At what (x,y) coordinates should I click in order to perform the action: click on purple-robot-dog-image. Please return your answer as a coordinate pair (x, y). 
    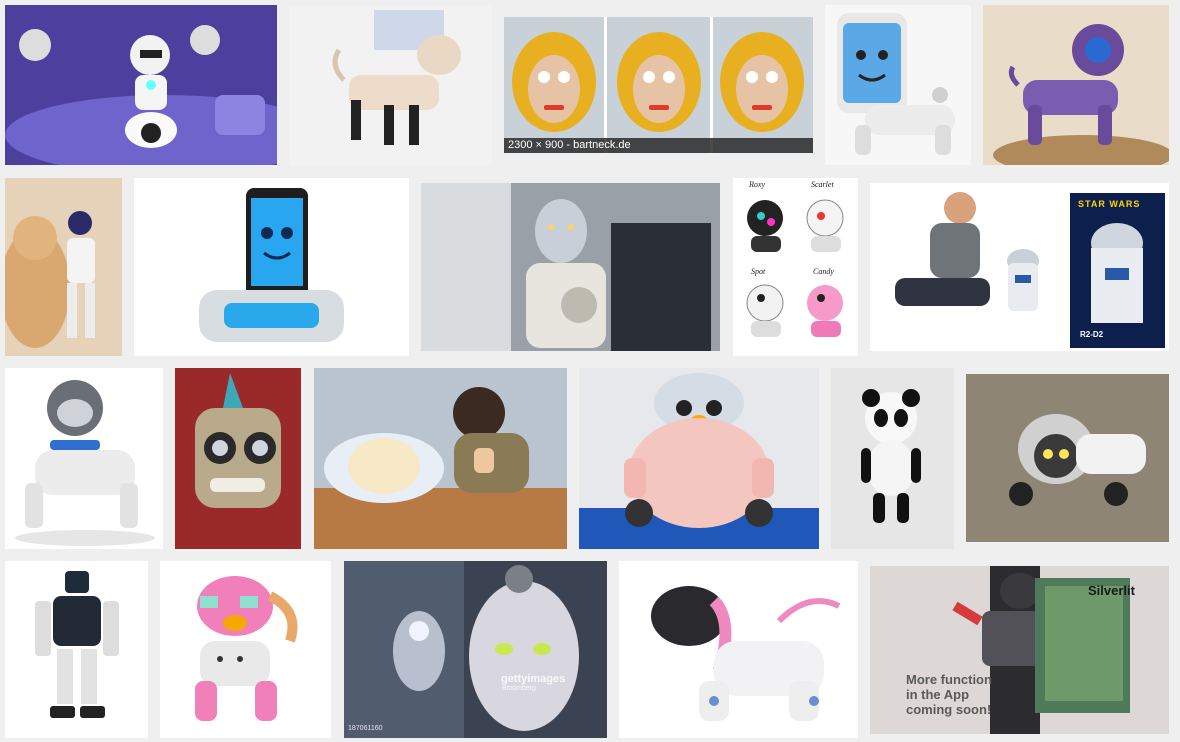
    Looking at the image, I should click on (1076, 85).